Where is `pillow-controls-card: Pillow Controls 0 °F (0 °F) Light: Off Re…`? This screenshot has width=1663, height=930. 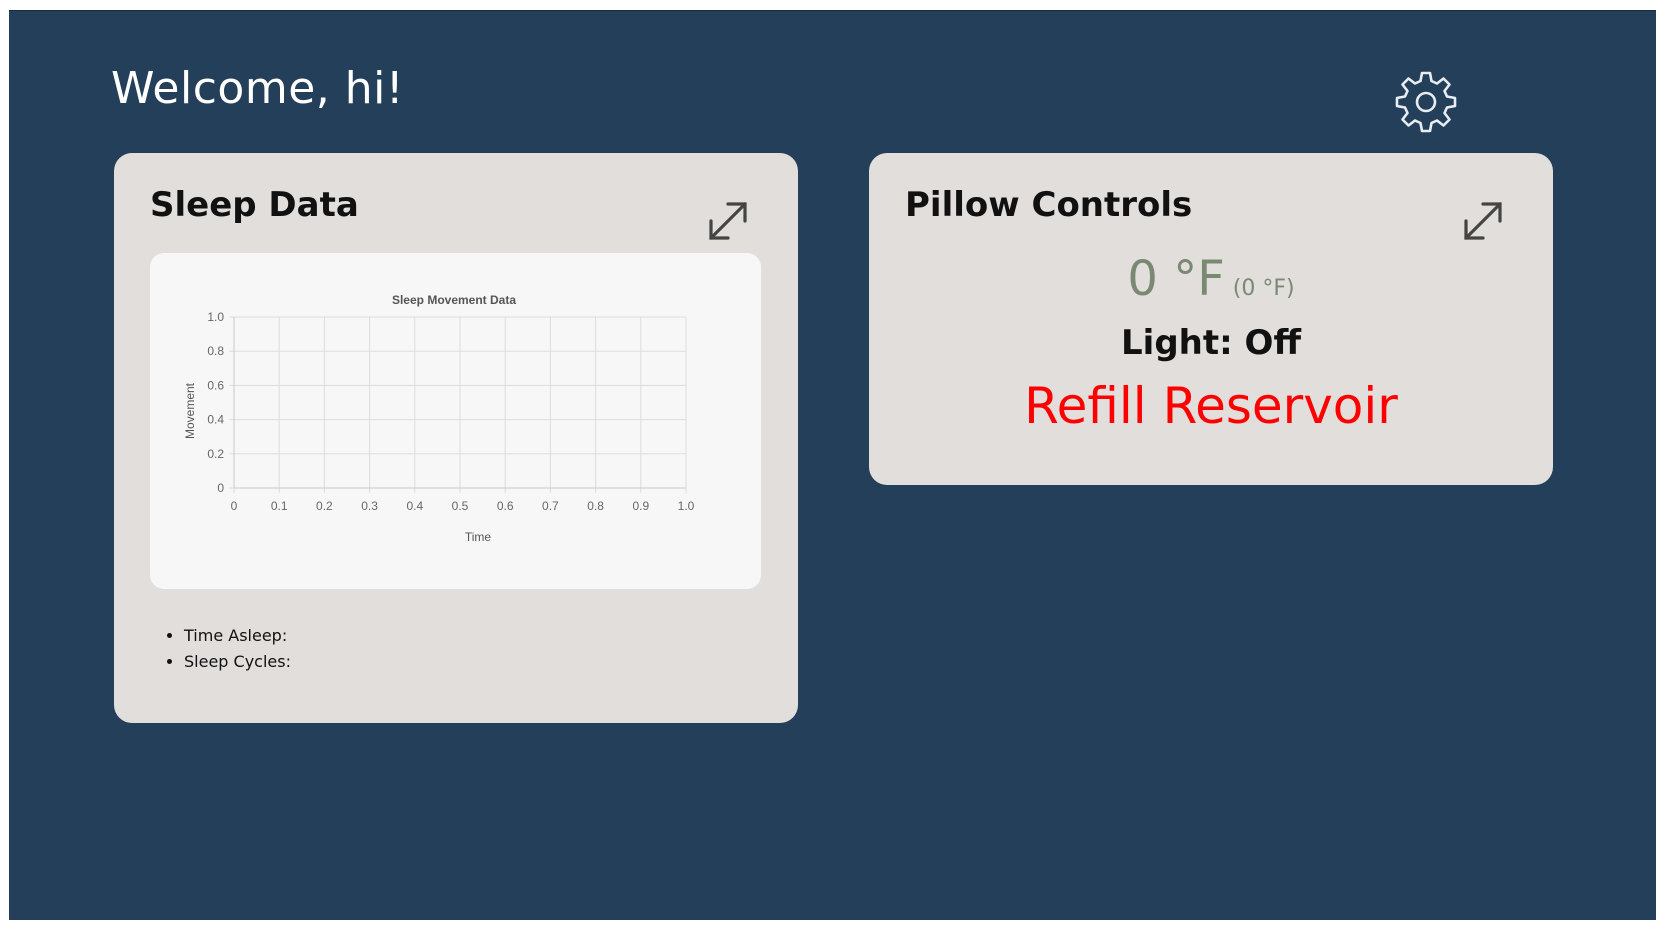 pillow-controls-card: Pillow Controls 0 °F (0 °F) Light: Off Re… is located at coordinates (1211, 319).